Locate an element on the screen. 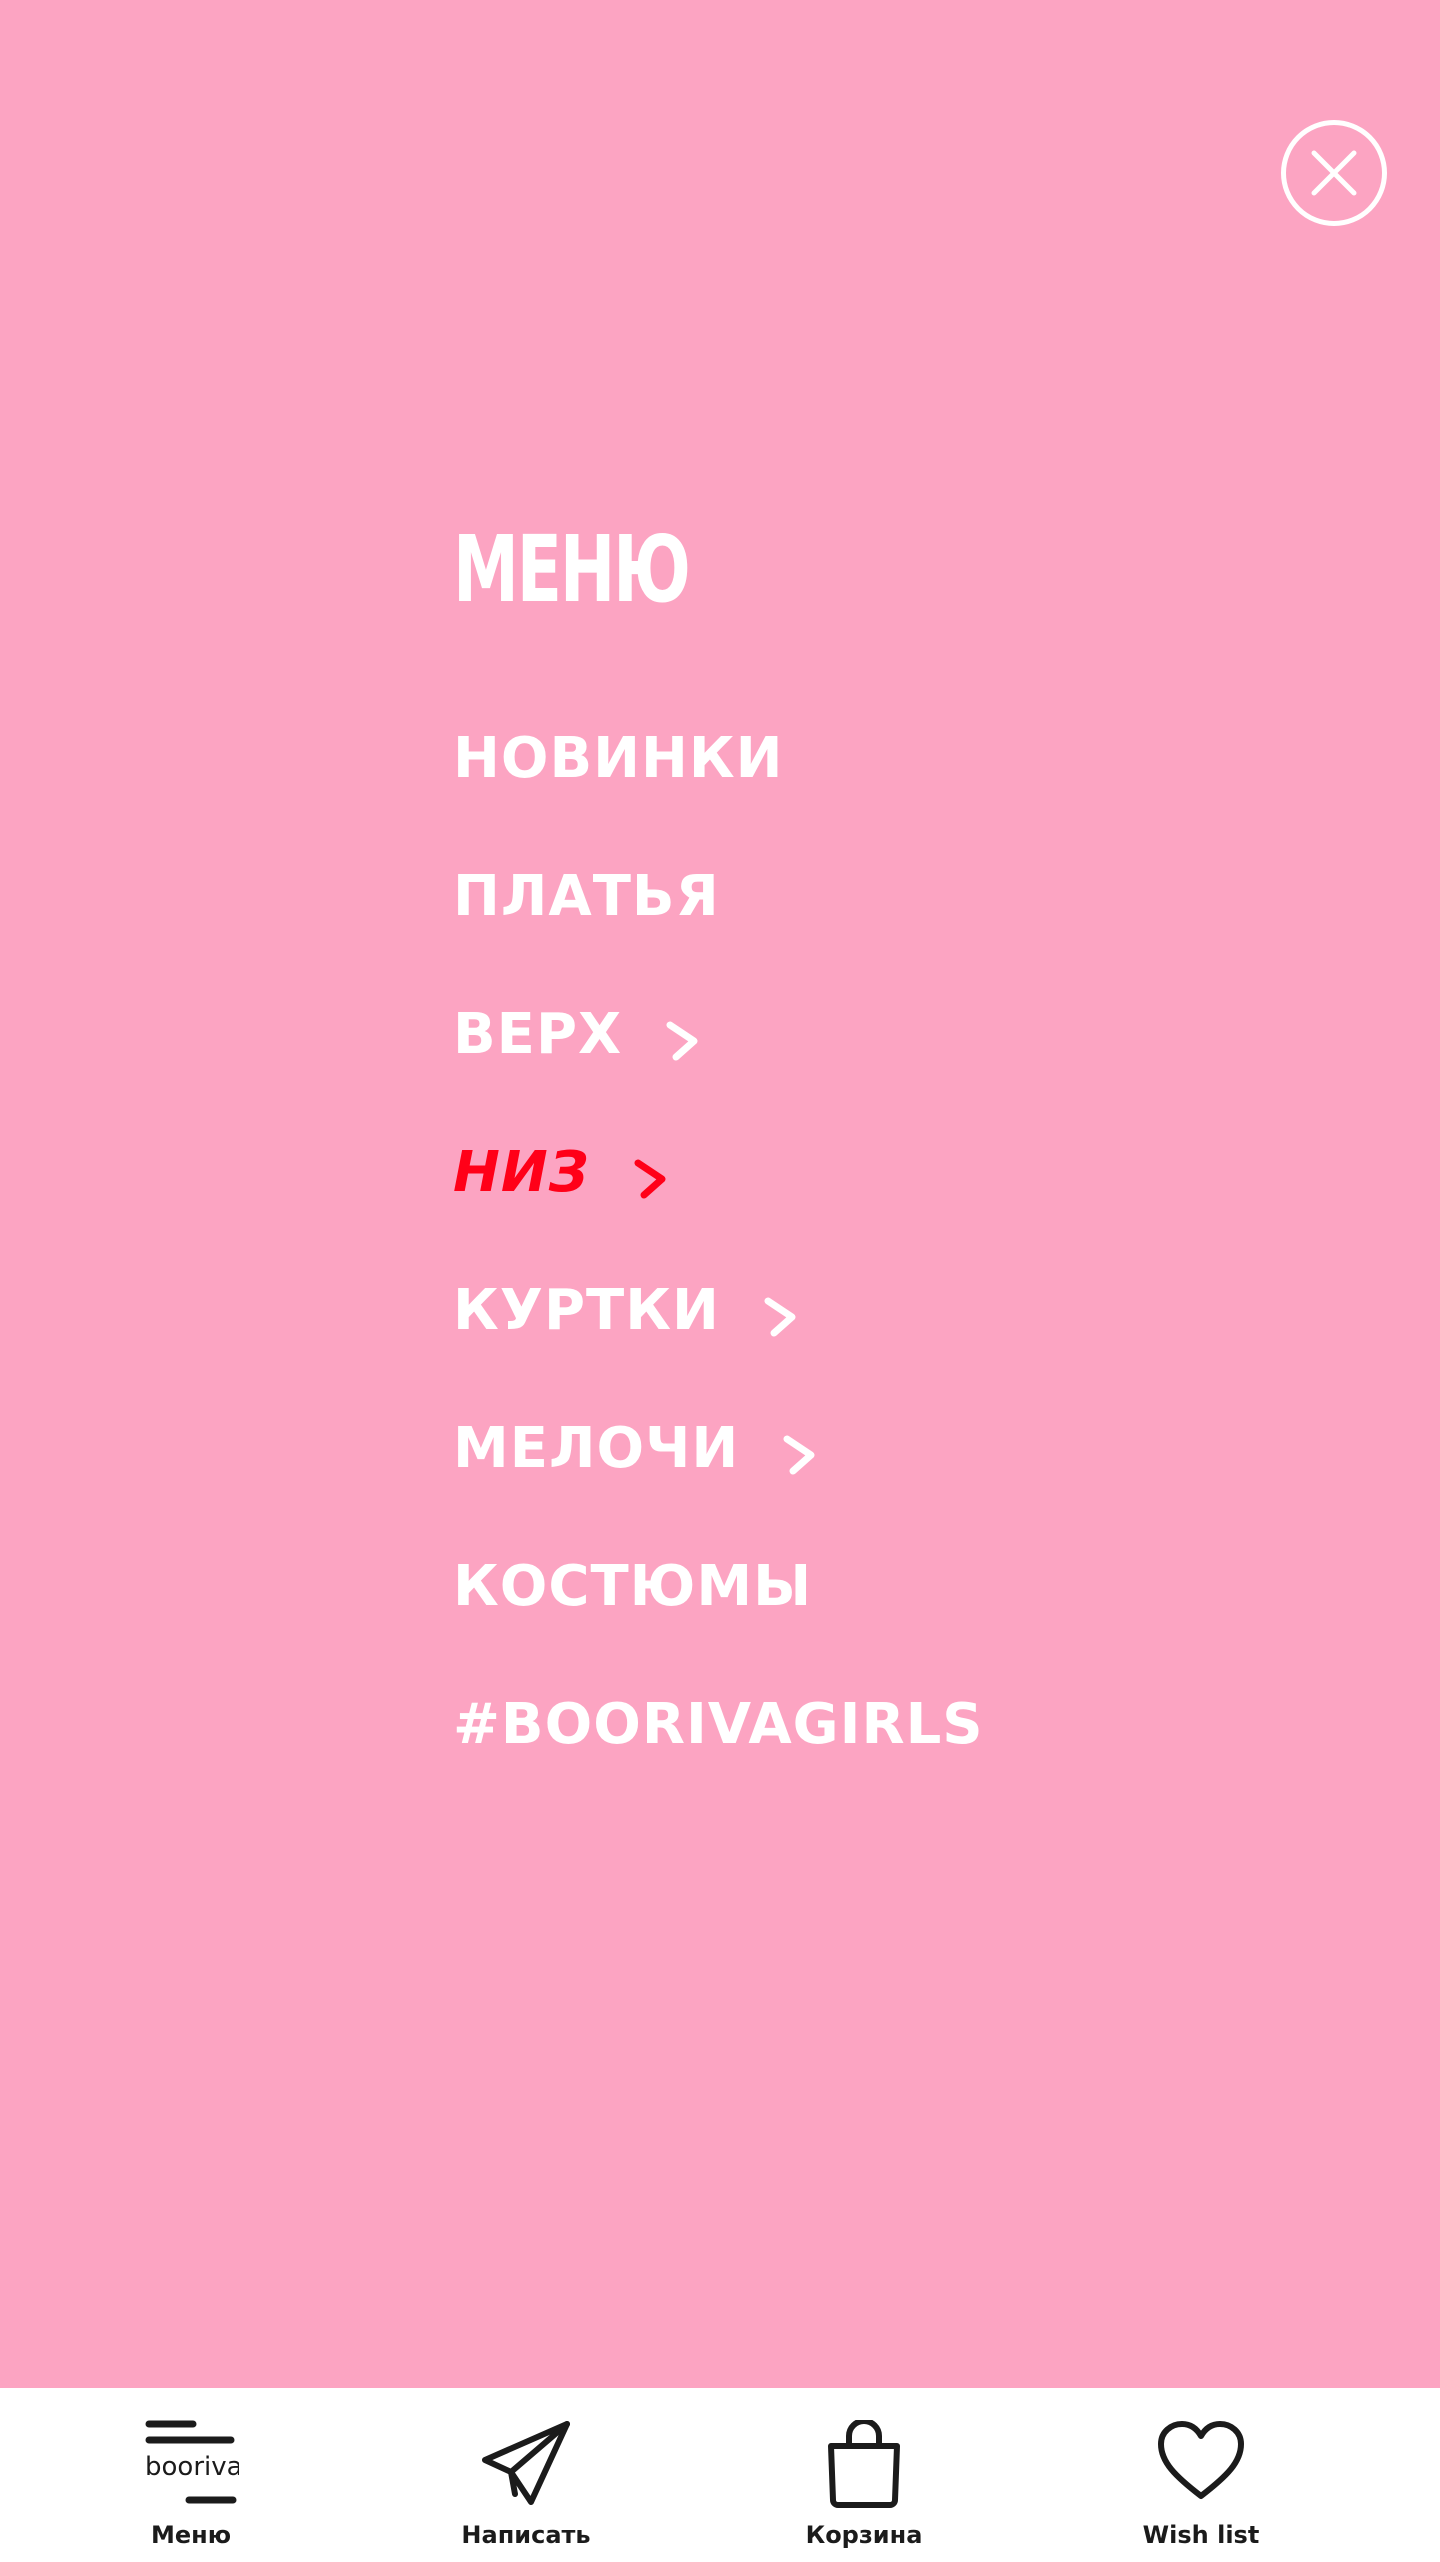 The width and height of the screenshot is (1440, 2562). menu-item-label: ВЕРХ is located at coordinates (538, 1034).